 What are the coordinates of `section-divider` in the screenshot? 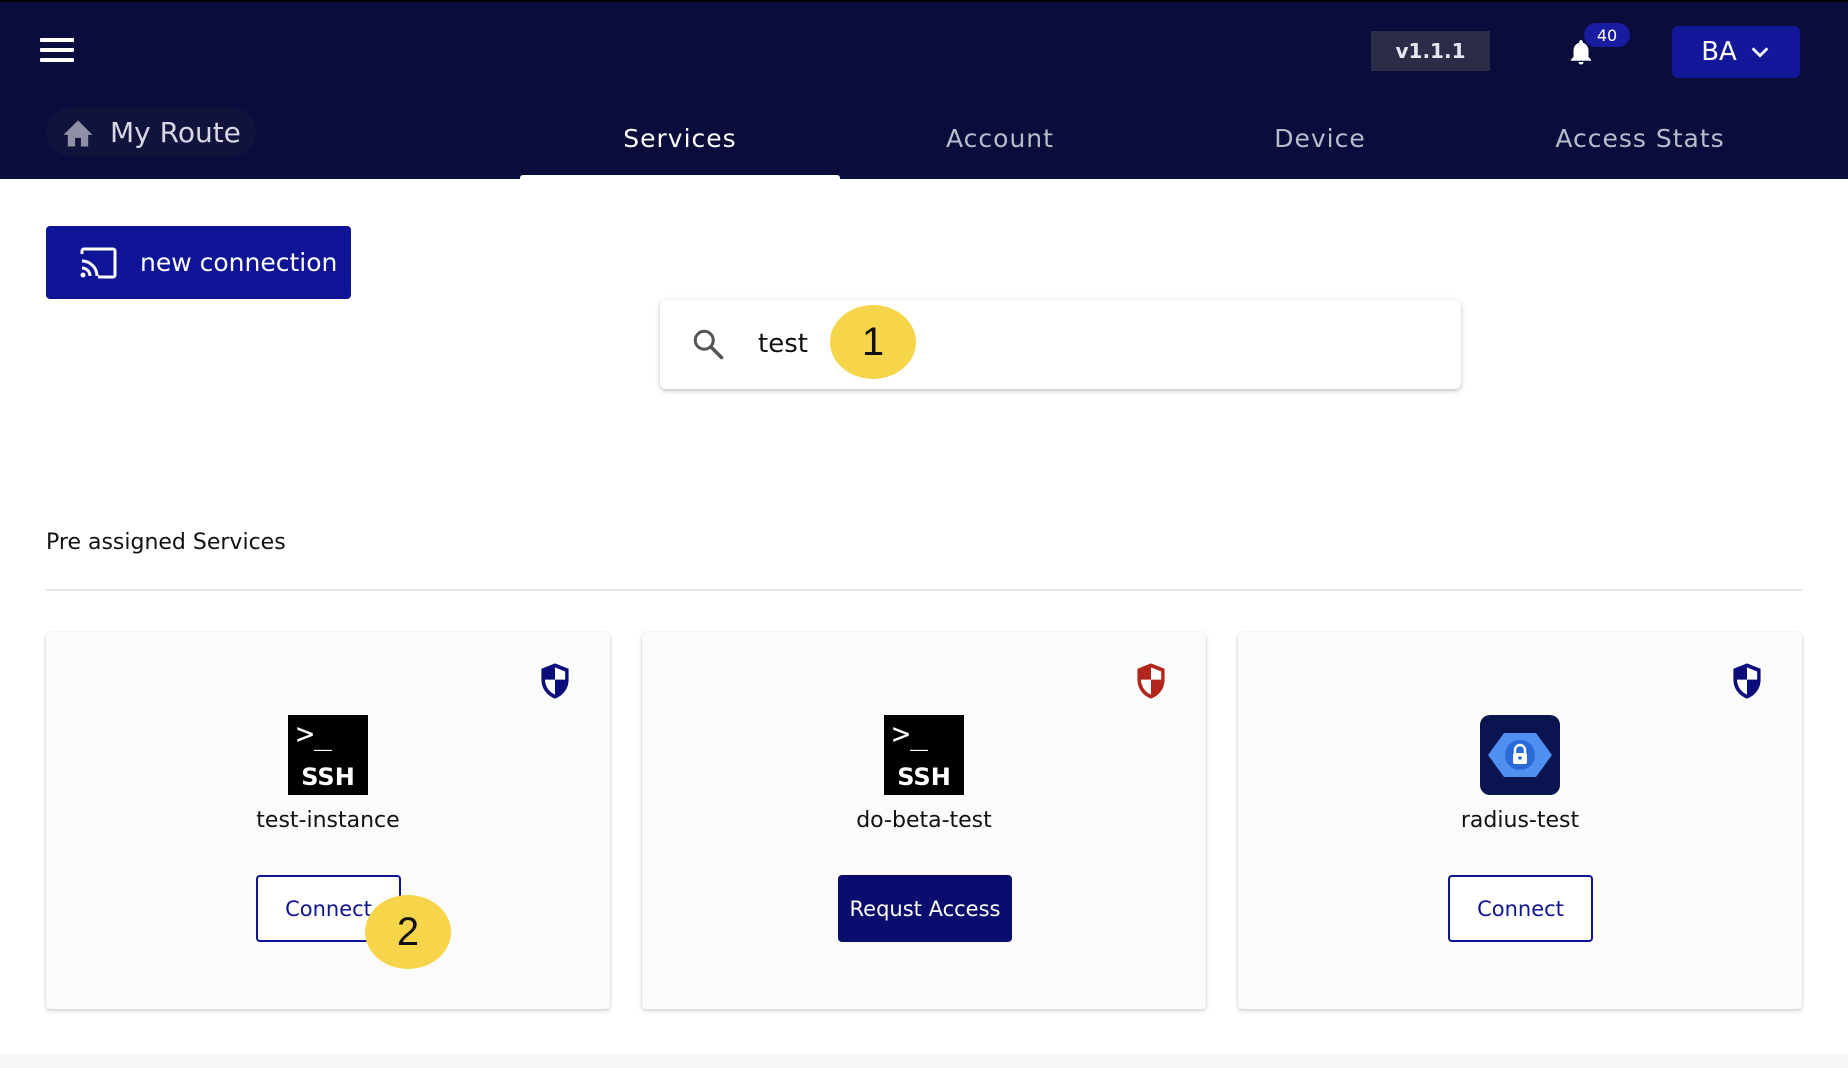 It's located at (924, 590).